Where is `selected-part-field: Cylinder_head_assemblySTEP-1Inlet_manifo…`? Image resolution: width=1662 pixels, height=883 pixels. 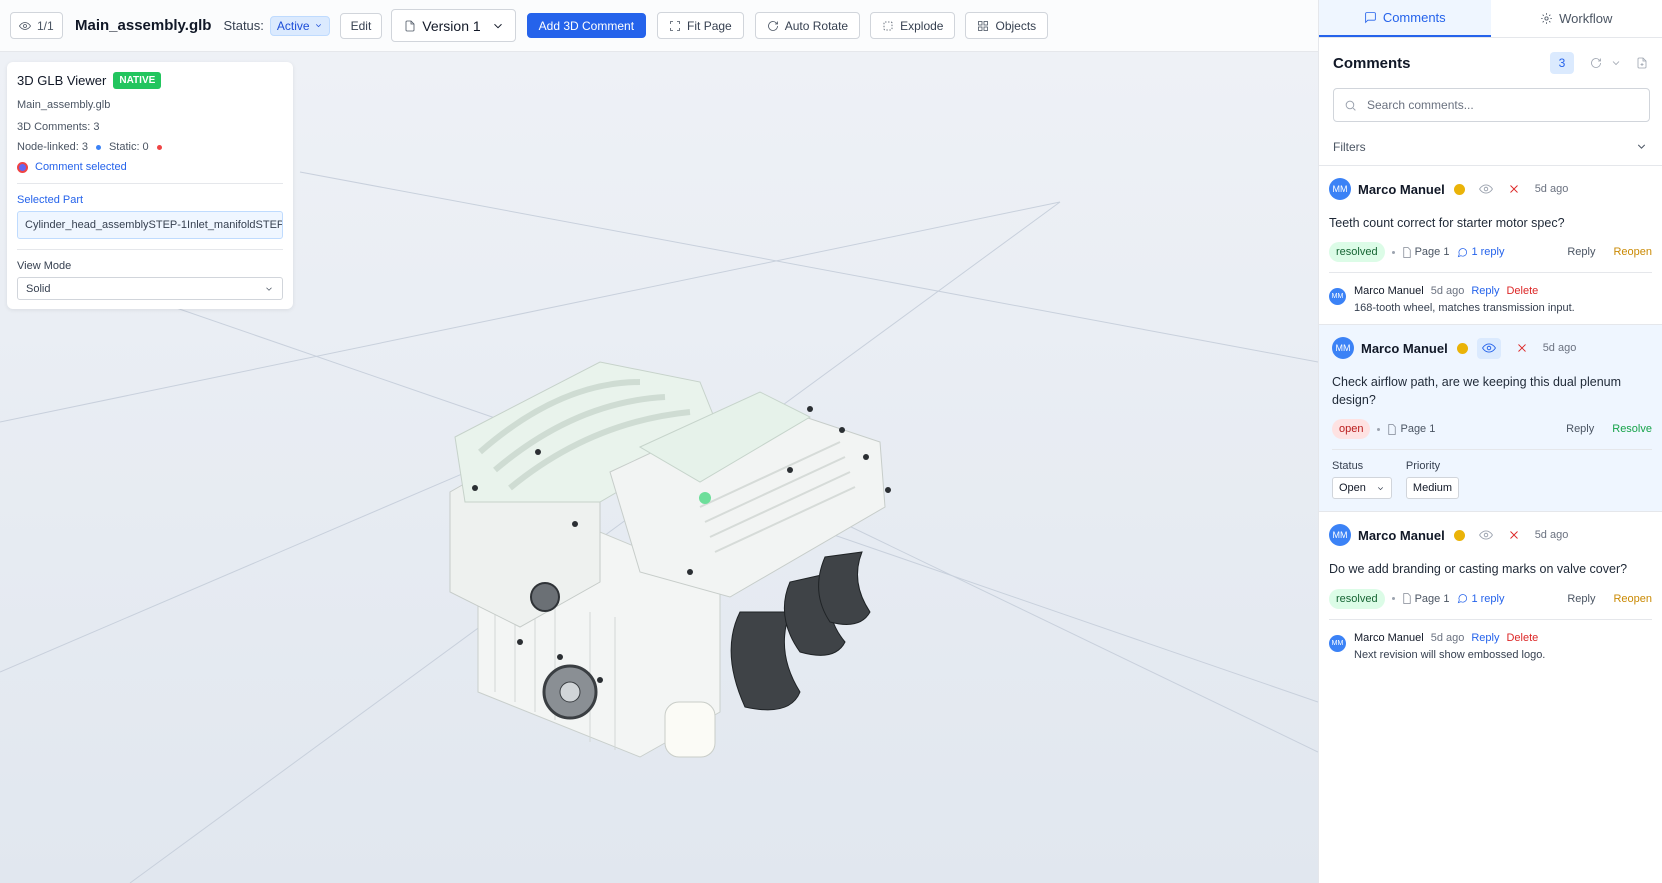 selected-part-field: Cylinder_head_assemblySTEP-1Inlet_manifo… is located at coordinates (150, 225).